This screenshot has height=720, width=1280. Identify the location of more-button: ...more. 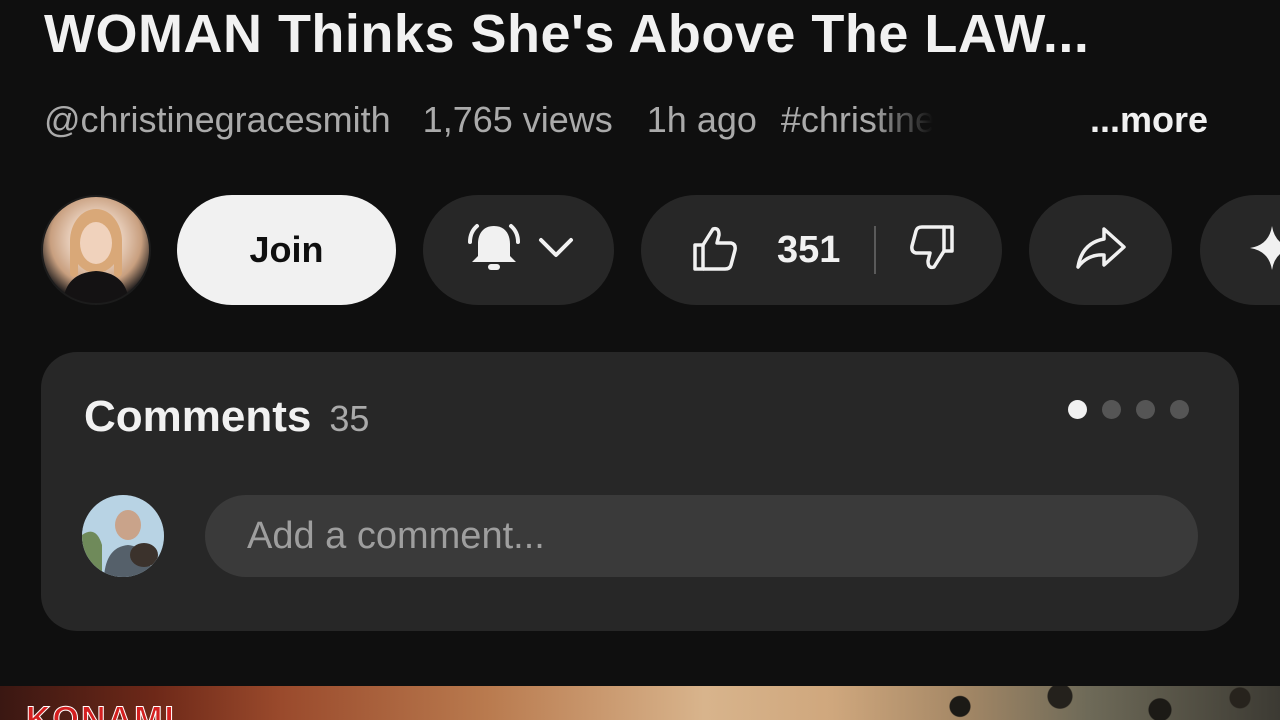
(1149, 120).